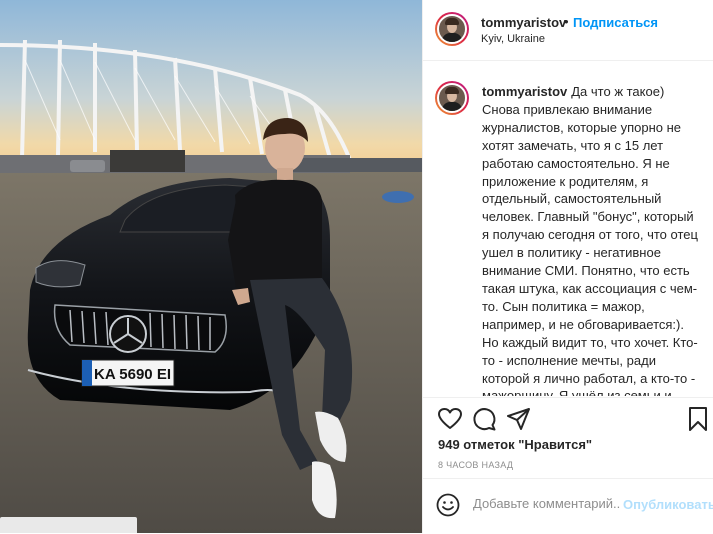 The width and height of the screenshot is (713, 534). I want to click on location-link: Kyiv, Ukraine, so click(513, 39).